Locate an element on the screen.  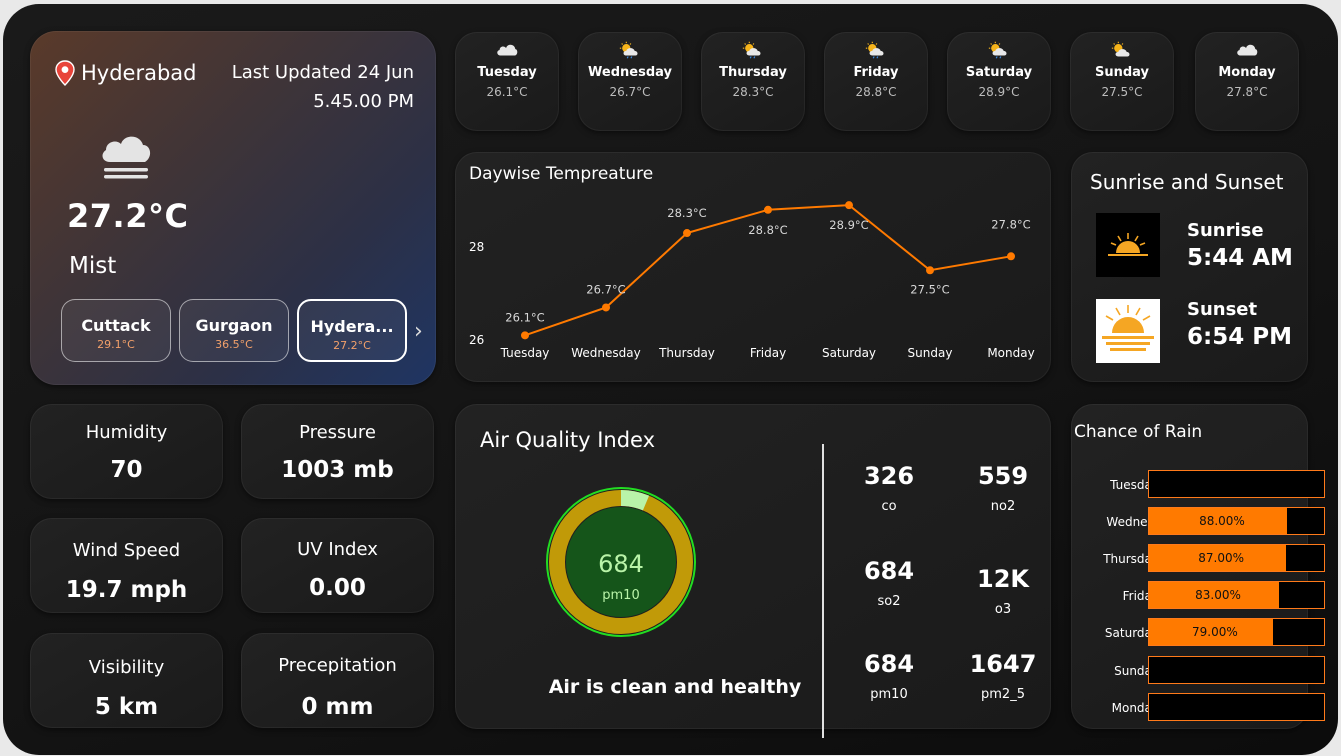
sunset-time: 6:54 PM is located at coordinates (1239, 337).